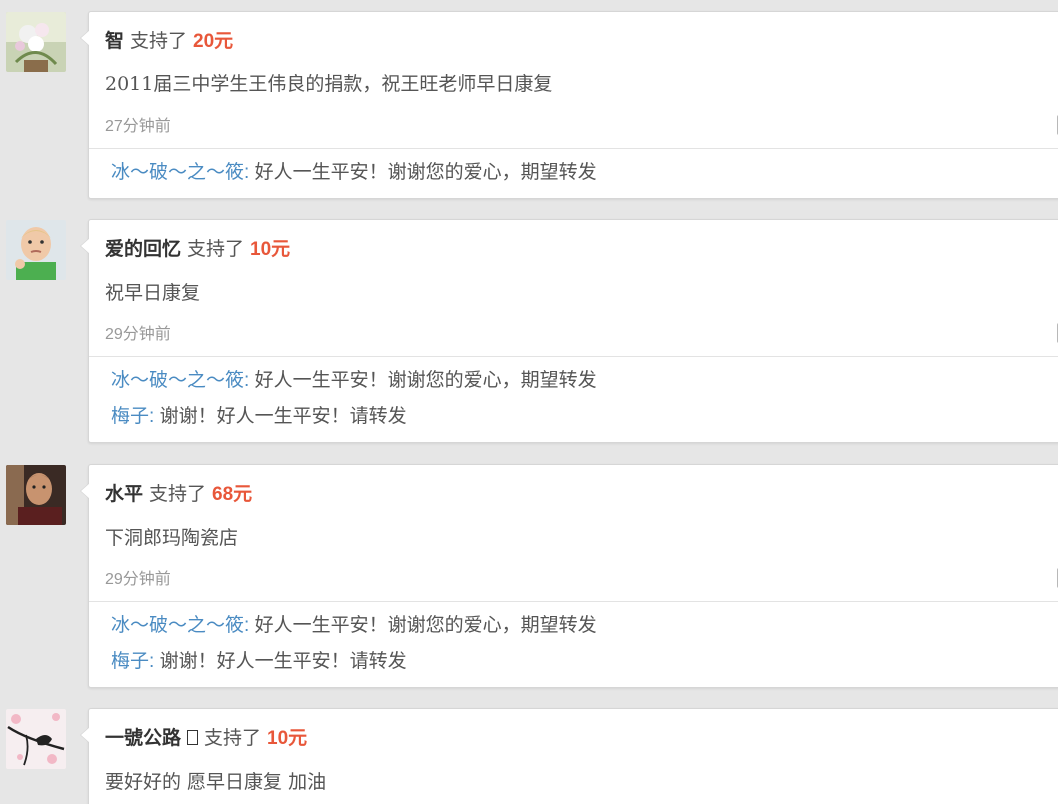 This screenshot has height=804, width=1058. I want to click on donation-amount: 68元, so click(232, 494).